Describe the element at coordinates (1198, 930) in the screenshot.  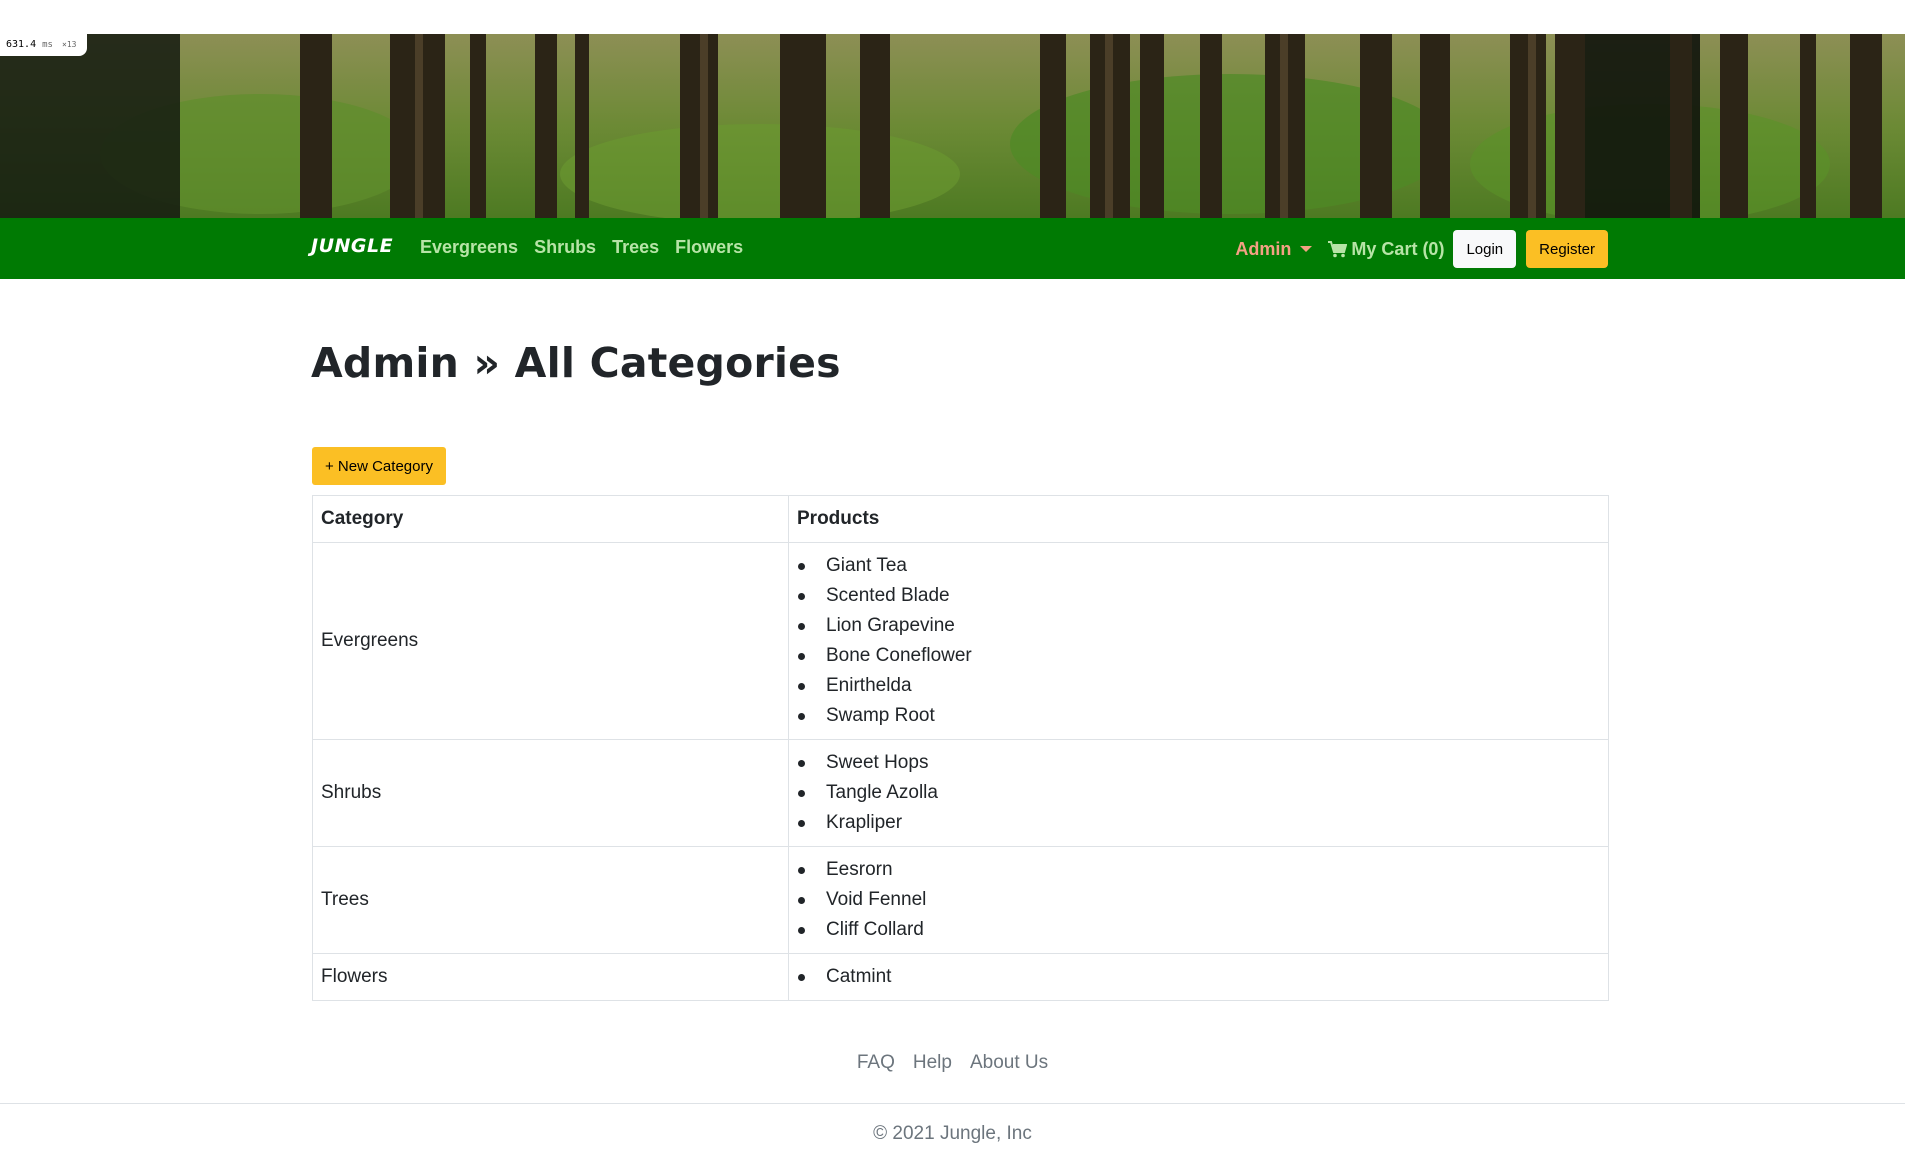
I see `list-item: Cliff Collard` at that location.